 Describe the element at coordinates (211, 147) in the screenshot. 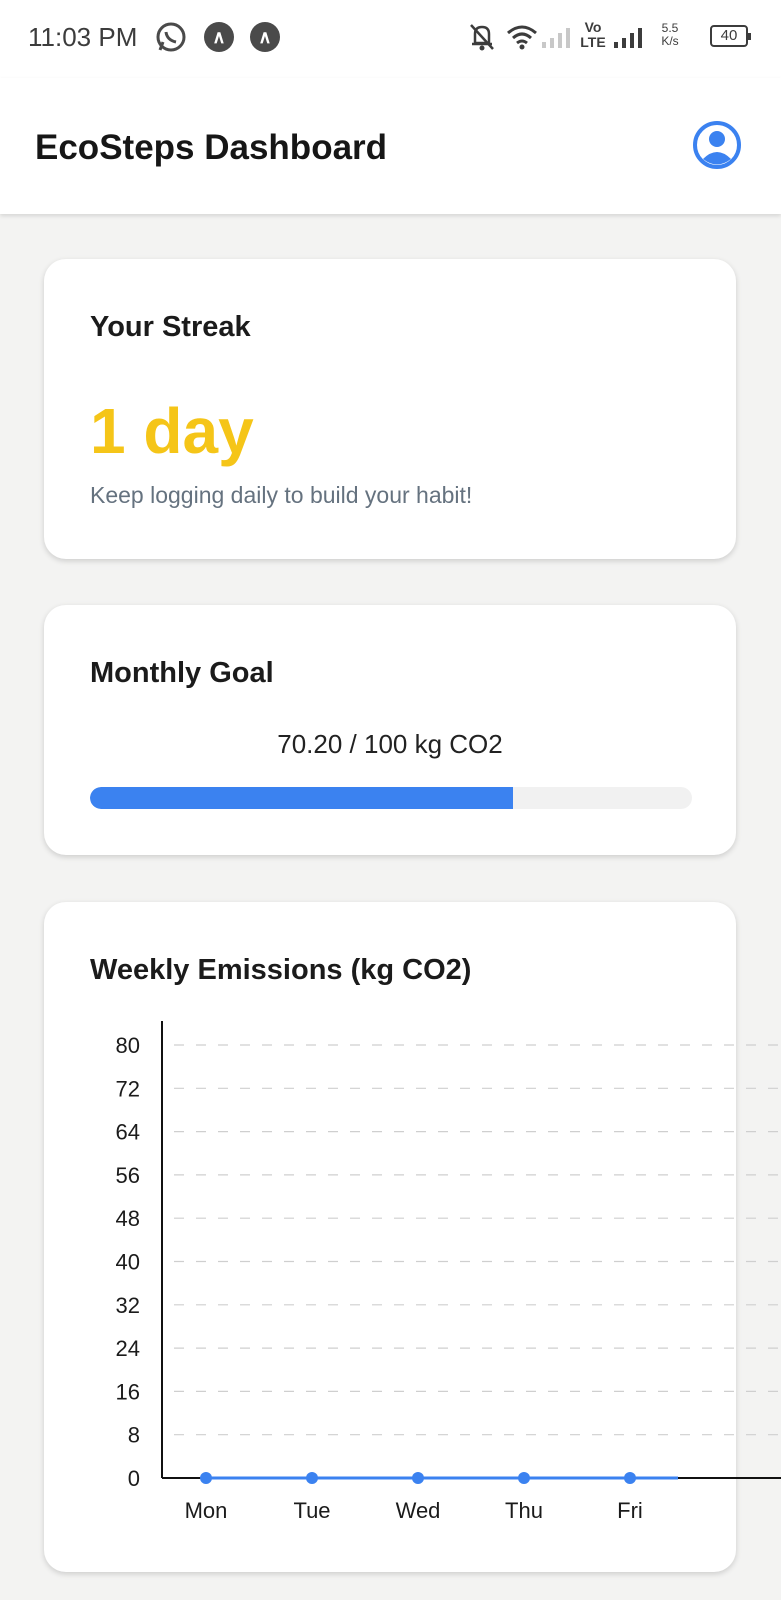

I see `page-title: EcoSteps Dashboard` at that location.